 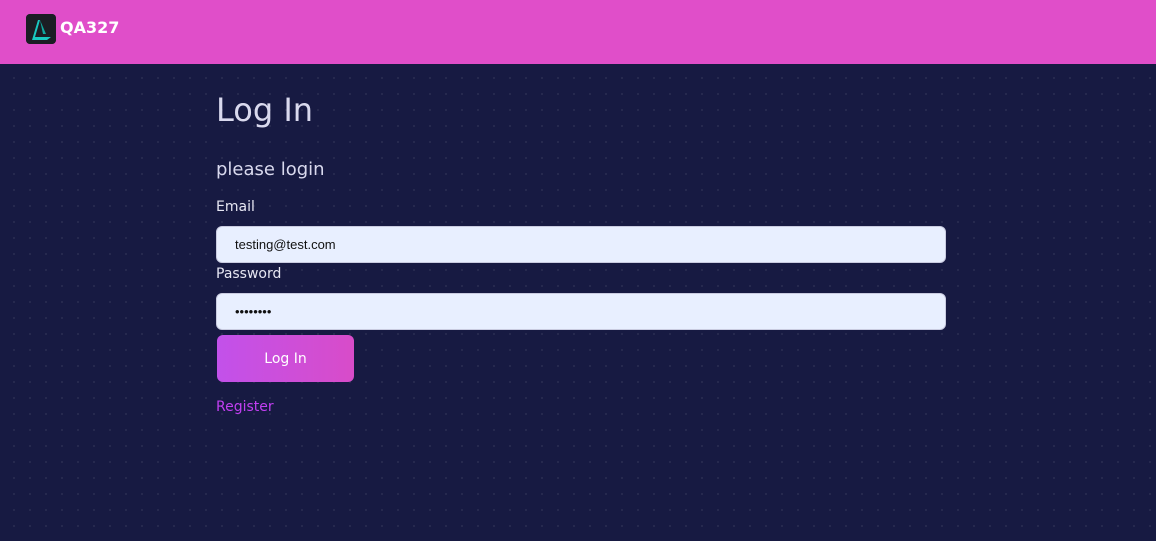 I want to click on brand-name: QA327, so click(x=90, y=27).